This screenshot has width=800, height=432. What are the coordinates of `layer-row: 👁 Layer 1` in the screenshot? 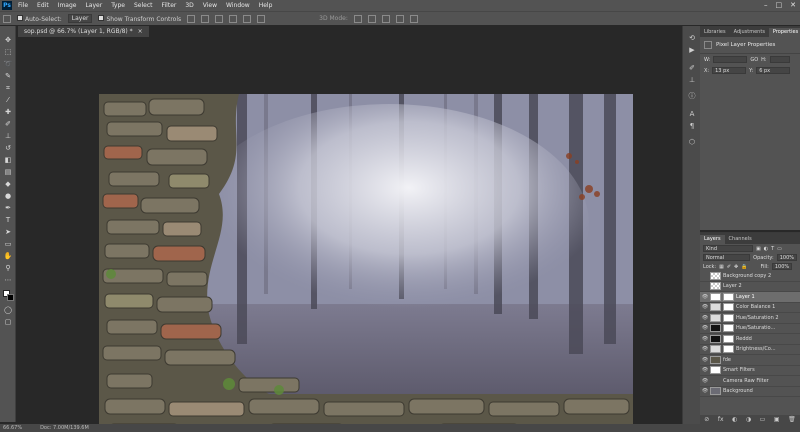 It's located at (750, 297).